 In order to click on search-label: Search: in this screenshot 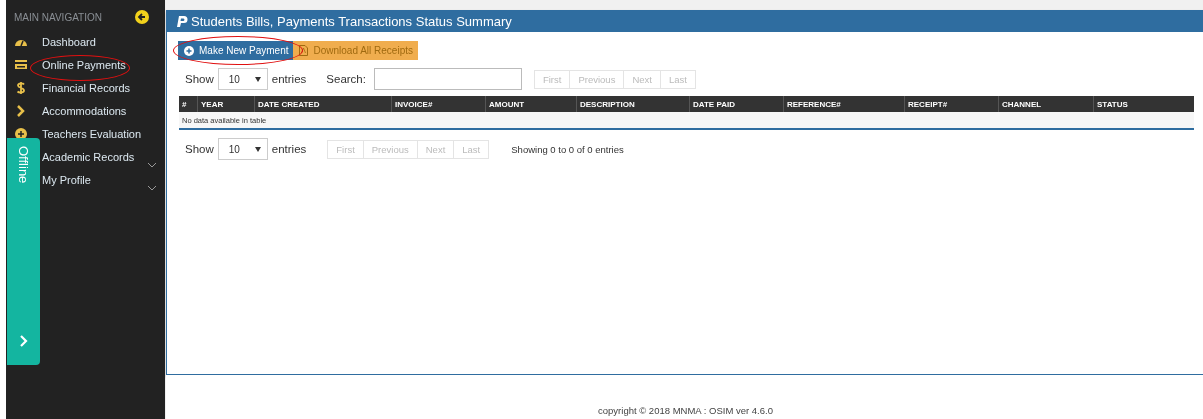, I will do `click(346, 79)`.